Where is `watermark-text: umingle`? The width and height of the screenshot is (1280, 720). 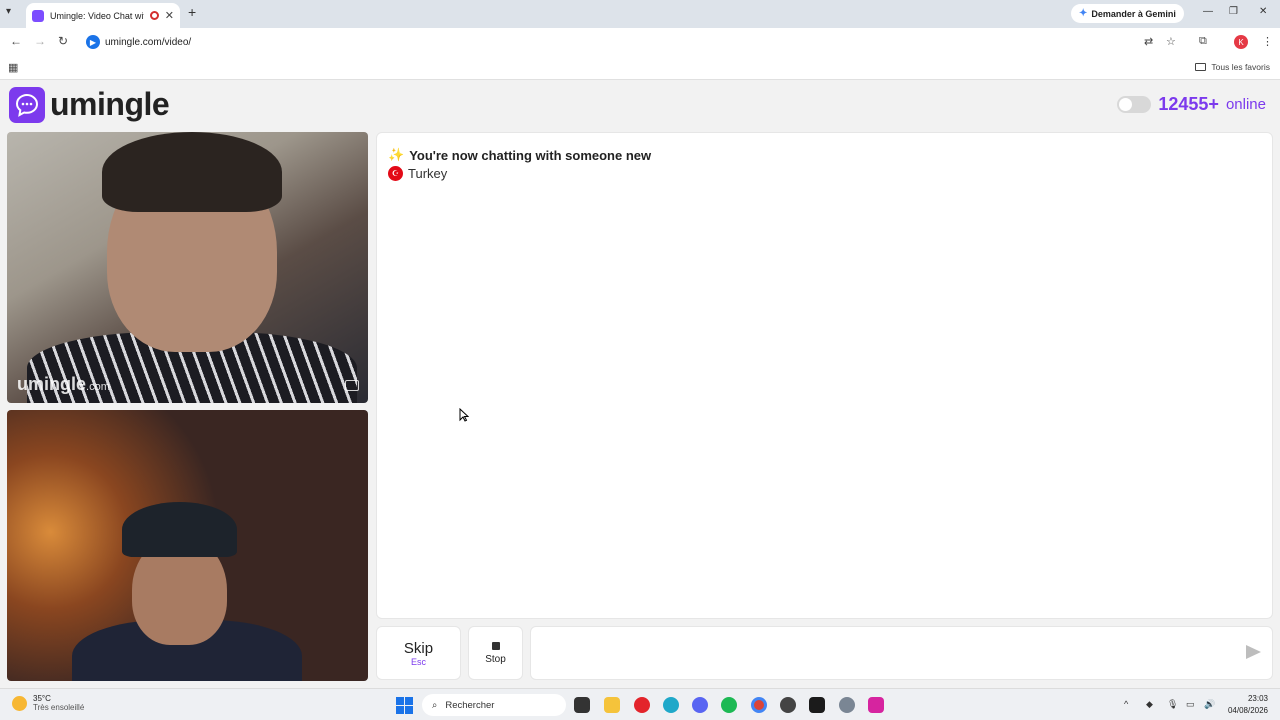
watermark-text: umingle is located at coordinates (52, 384).